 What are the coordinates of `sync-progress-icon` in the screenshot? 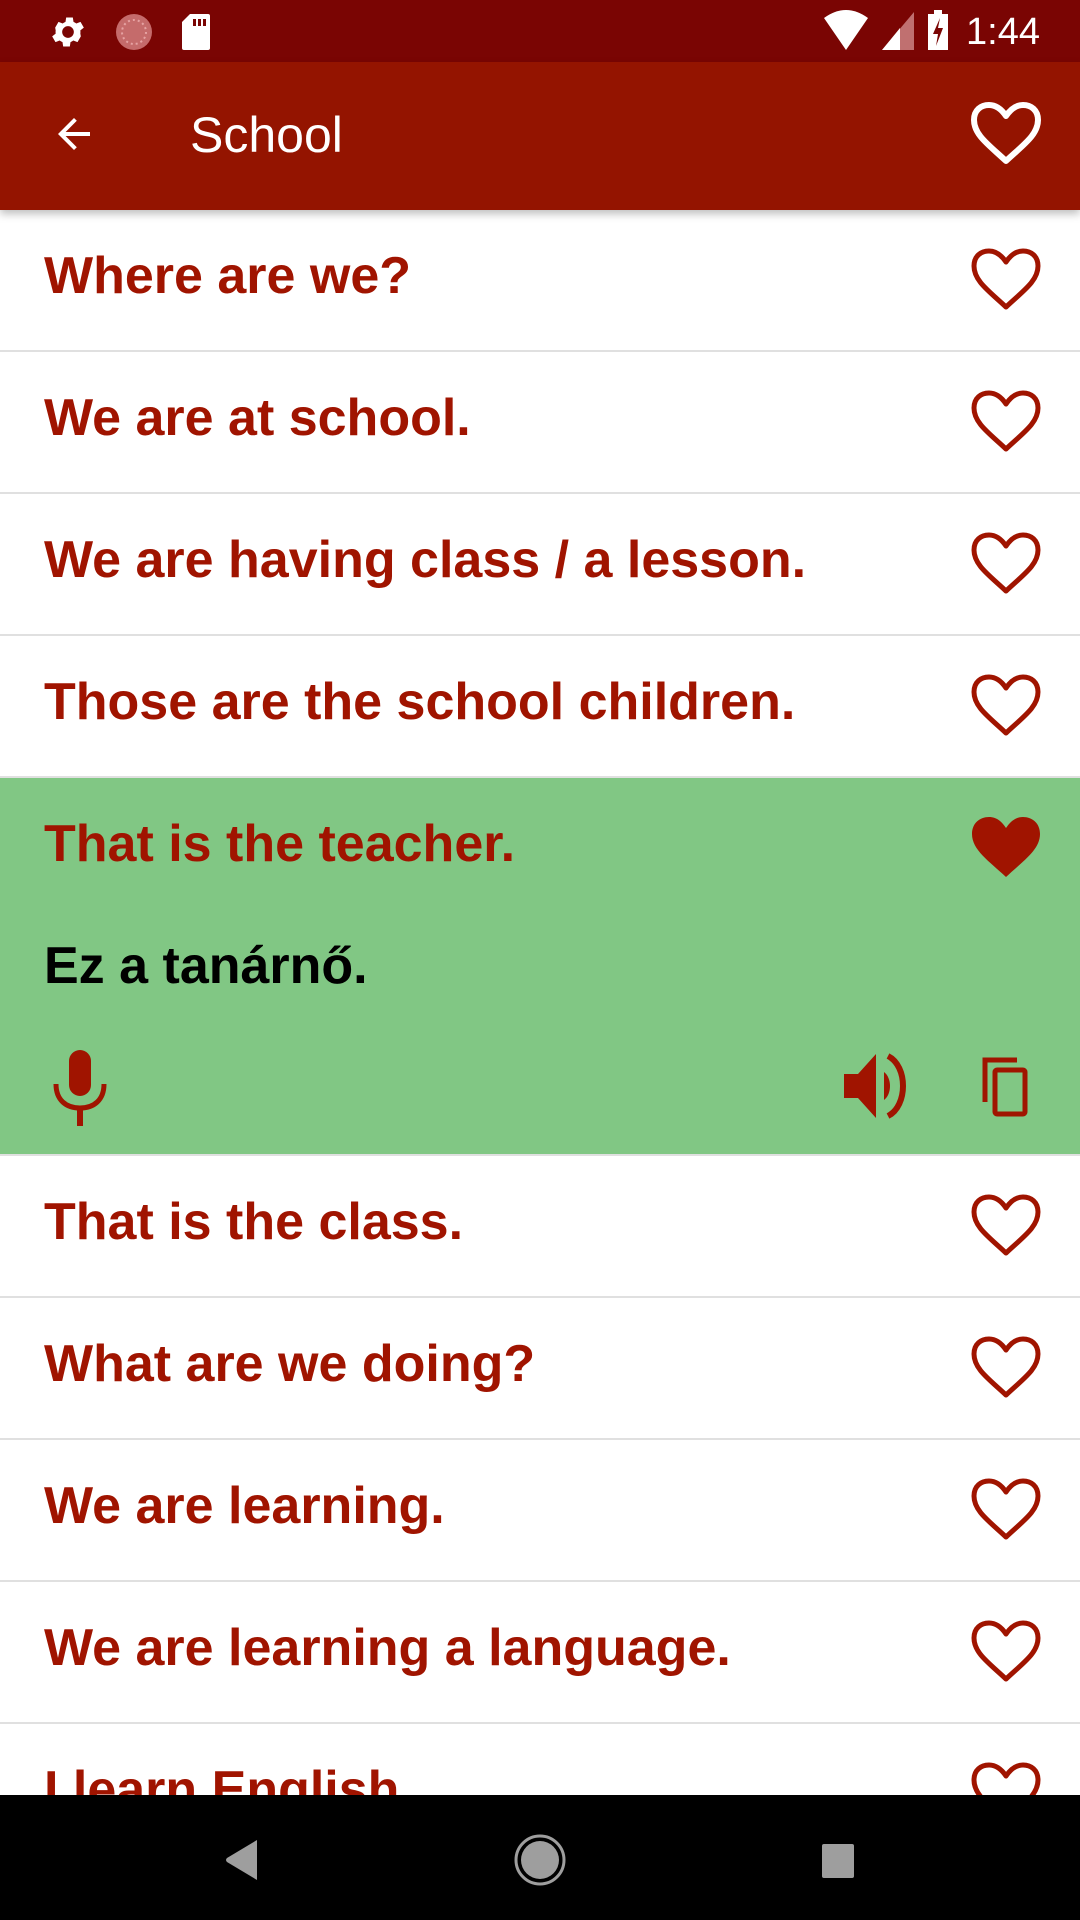 It's located at (134, 34).